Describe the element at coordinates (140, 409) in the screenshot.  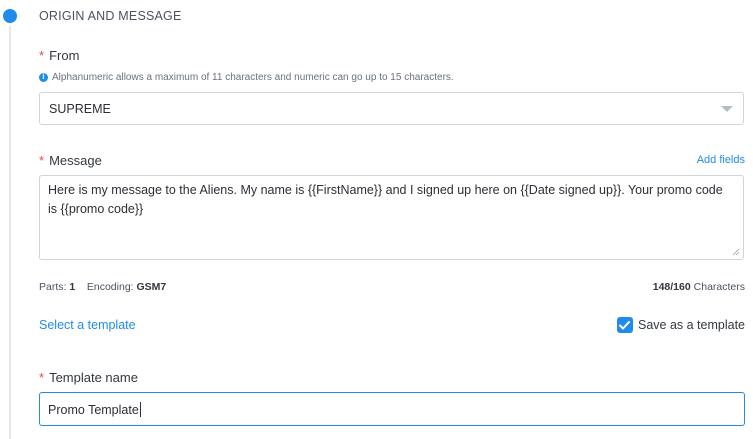
I see `text-cursor` at that location.